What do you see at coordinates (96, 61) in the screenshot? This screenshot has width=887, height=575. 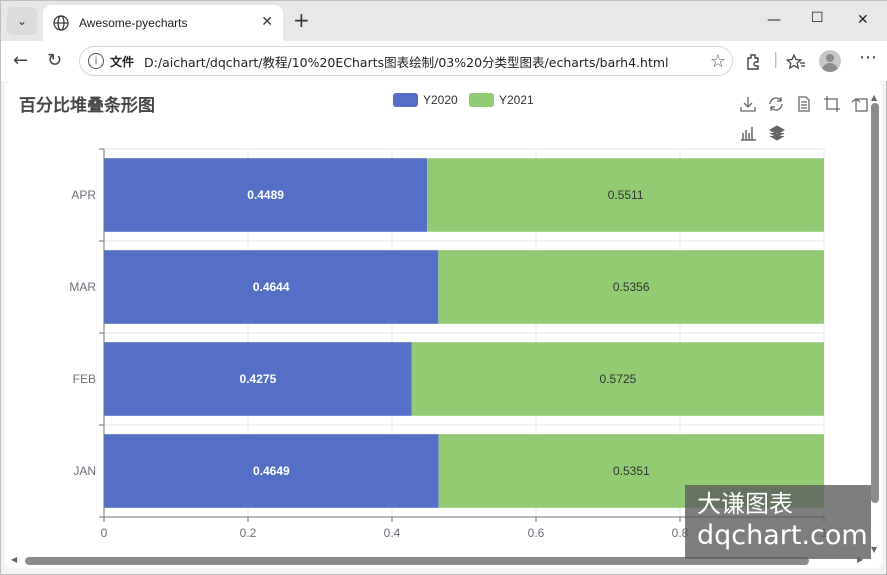 I see `info-icon: i` at bounding box center [96, 61].